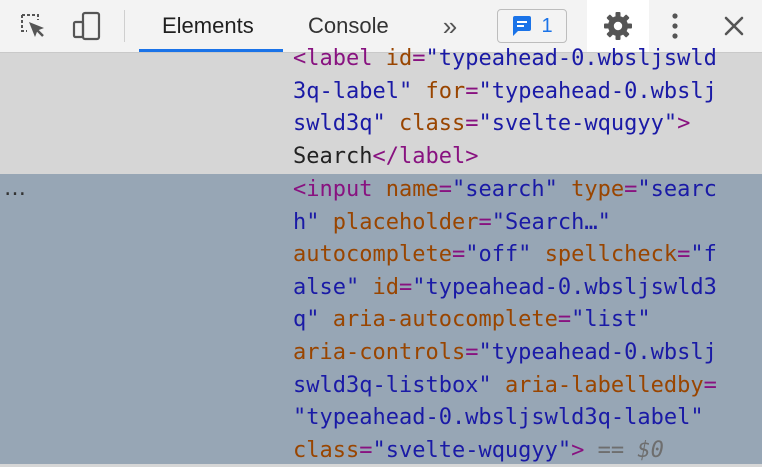 Image resolution: width=762 pixels, height=467 pixels. Describe the element at coordinates (425, 156) in the screenshot. I see `tag-token: </label>` at that location.